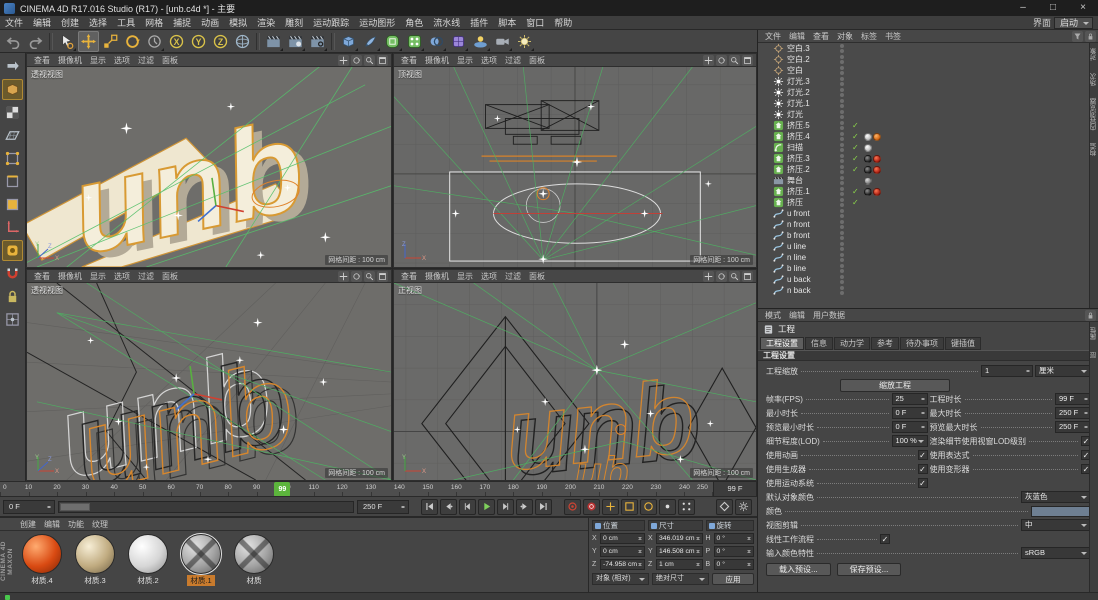 The width and height of the screenshot is (1098, 600). What do you see at coordinates (148, 560) in the screenshot?
I see `material-item: 材质.2` at bounding box center [148, 560].